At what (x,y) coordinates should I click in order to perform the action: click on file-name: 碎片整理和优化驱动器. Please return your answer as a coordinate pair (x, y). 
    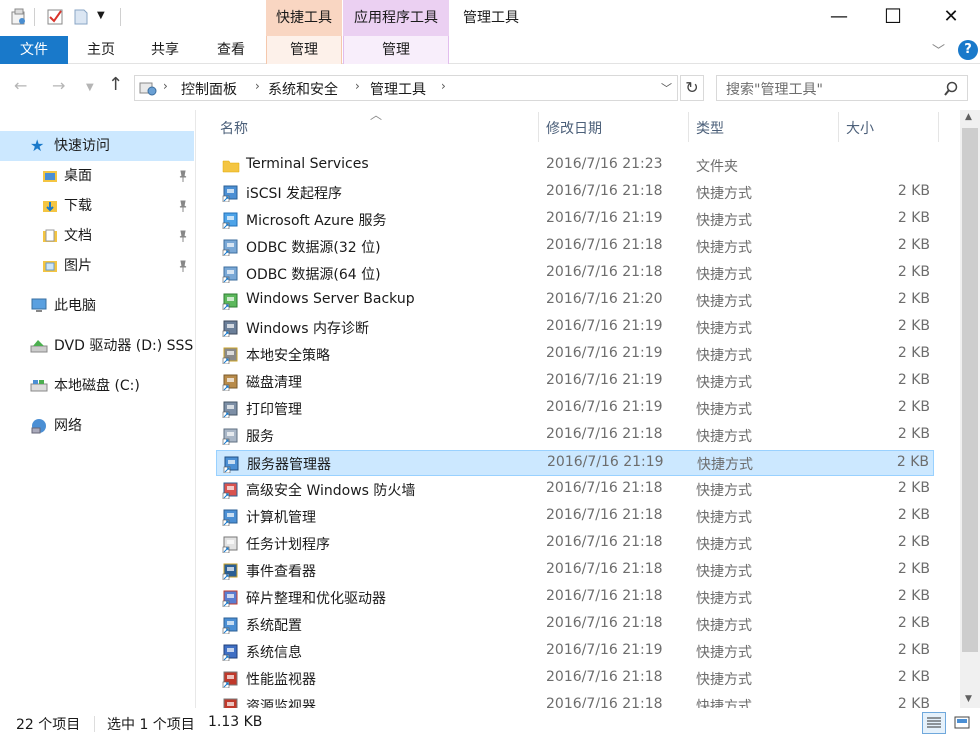
    Looking at the image, I should click on (316, 599).